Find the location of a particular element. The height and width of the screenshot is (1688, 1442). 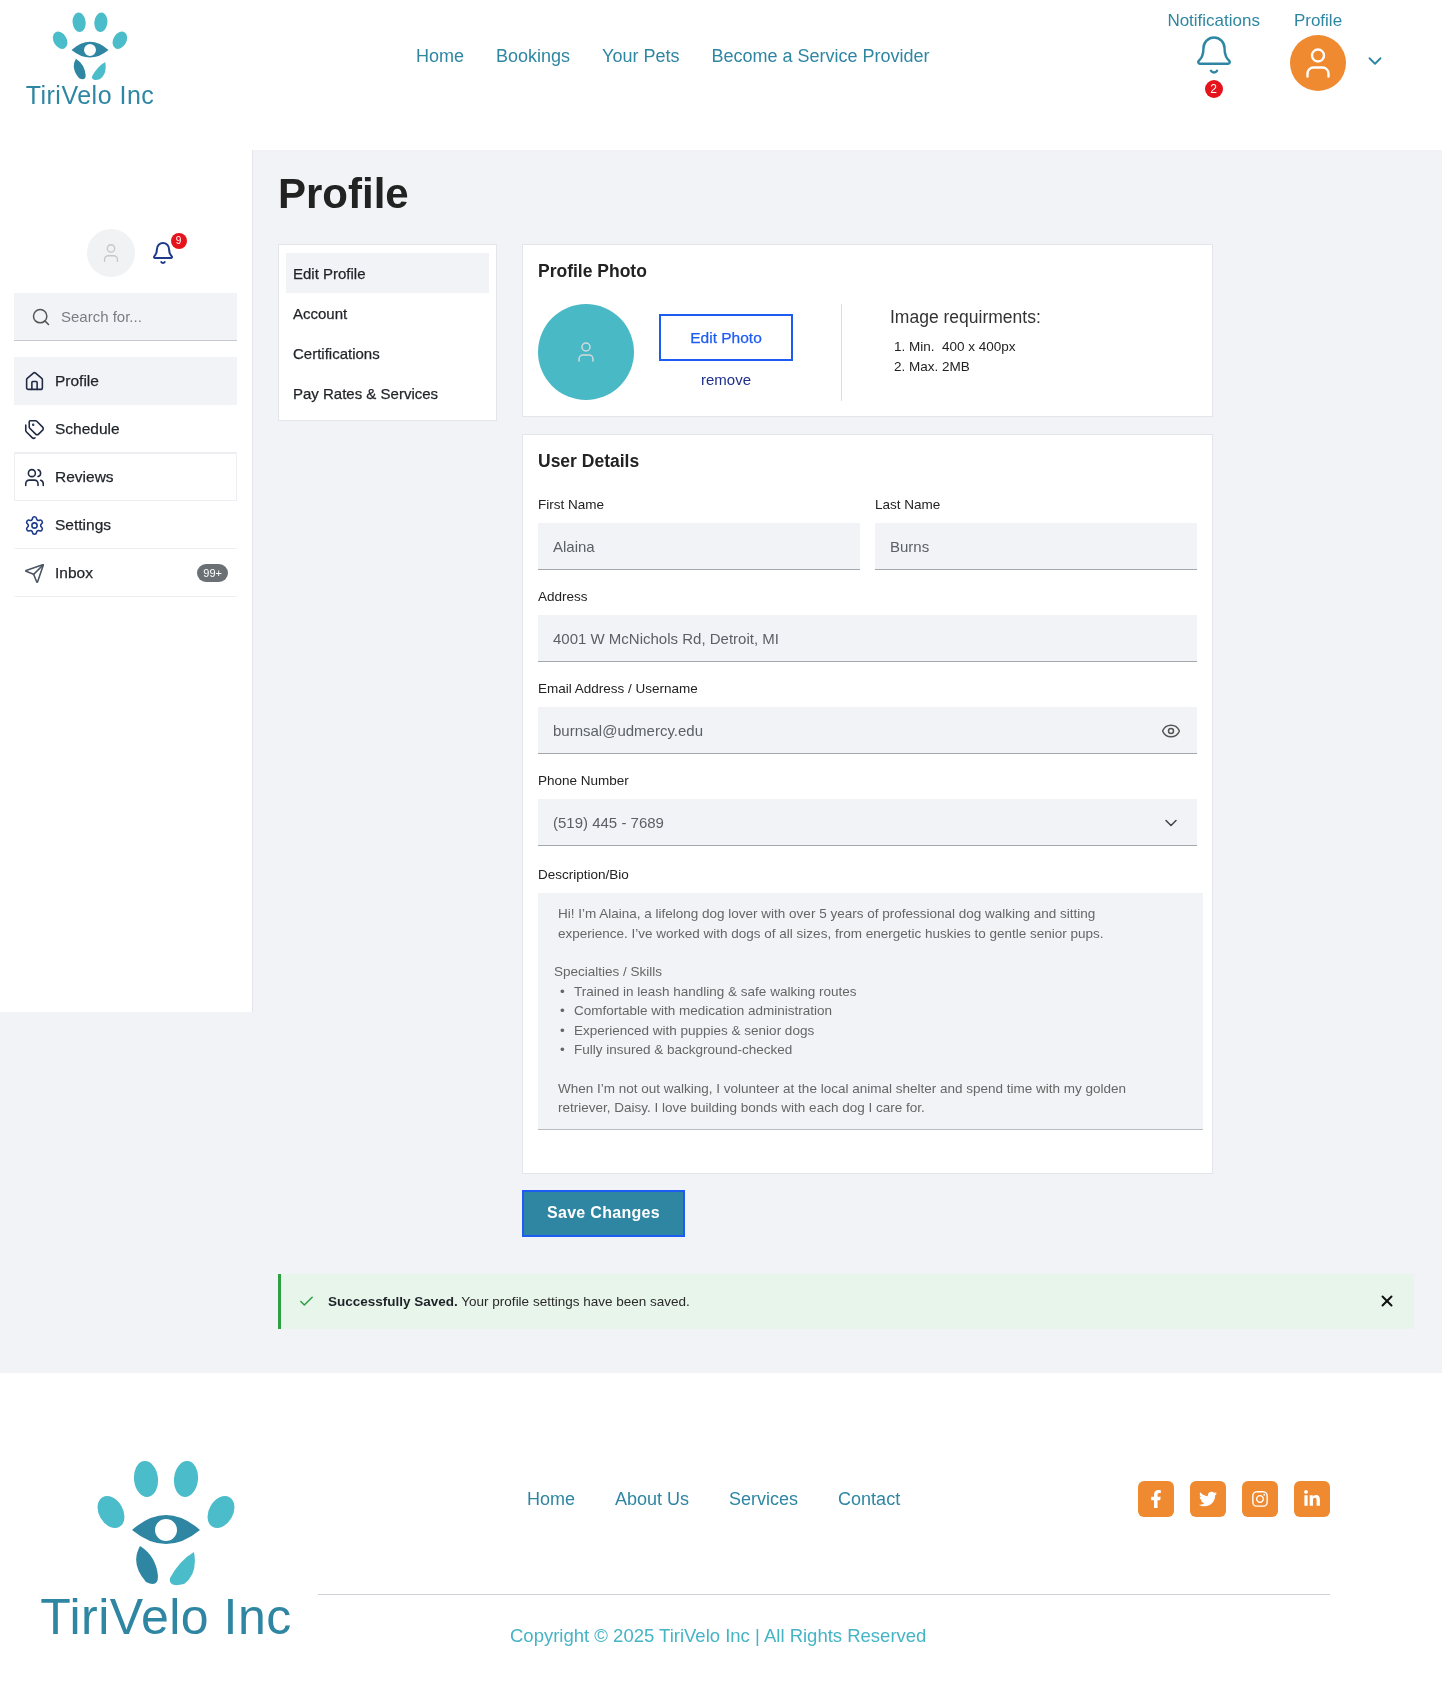

field-label: First Name is located at coordinates (571, 505).